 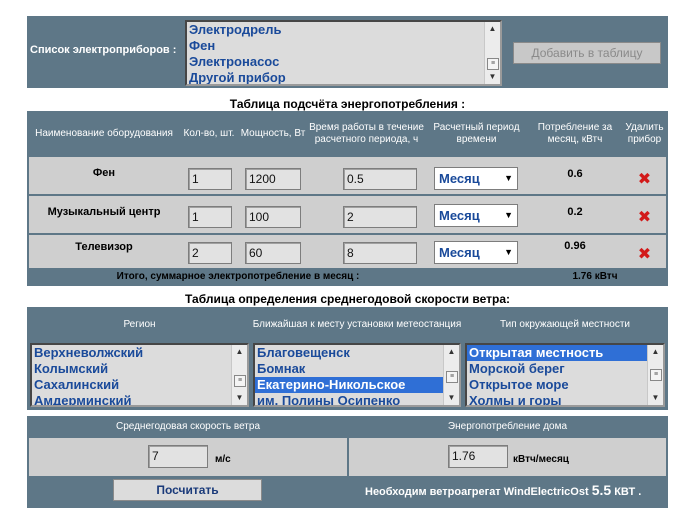 What do you see at coordinates (273, 134) in the screenshot?
I see `col-header-power: Мощность, Вт` at bounding box center [273, 134].